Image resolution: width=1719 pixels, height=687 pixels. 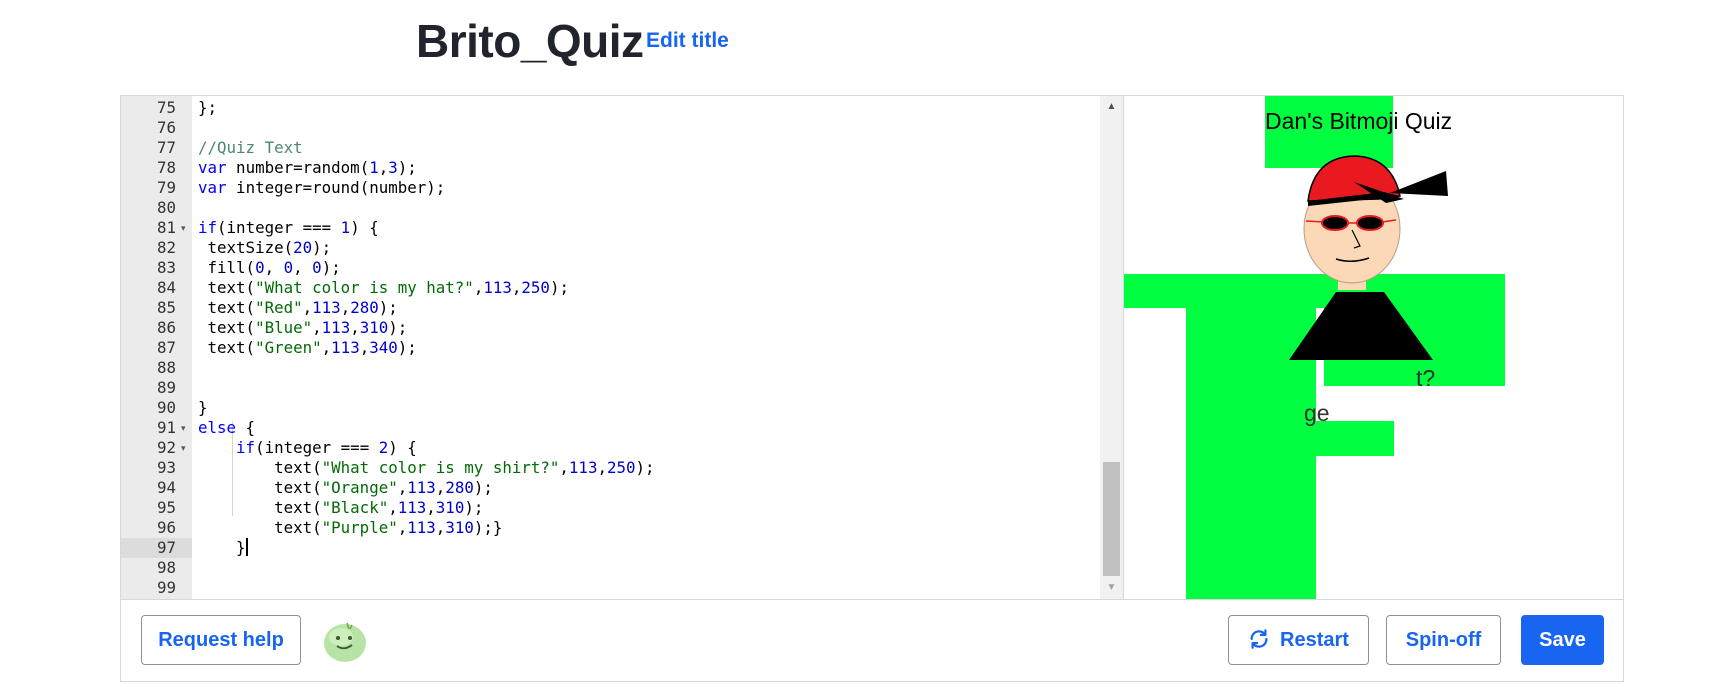 What do you see at coordinates (166, 167) in the screenshot?
I see `line-number: 78` at bounding box center [166, 167].